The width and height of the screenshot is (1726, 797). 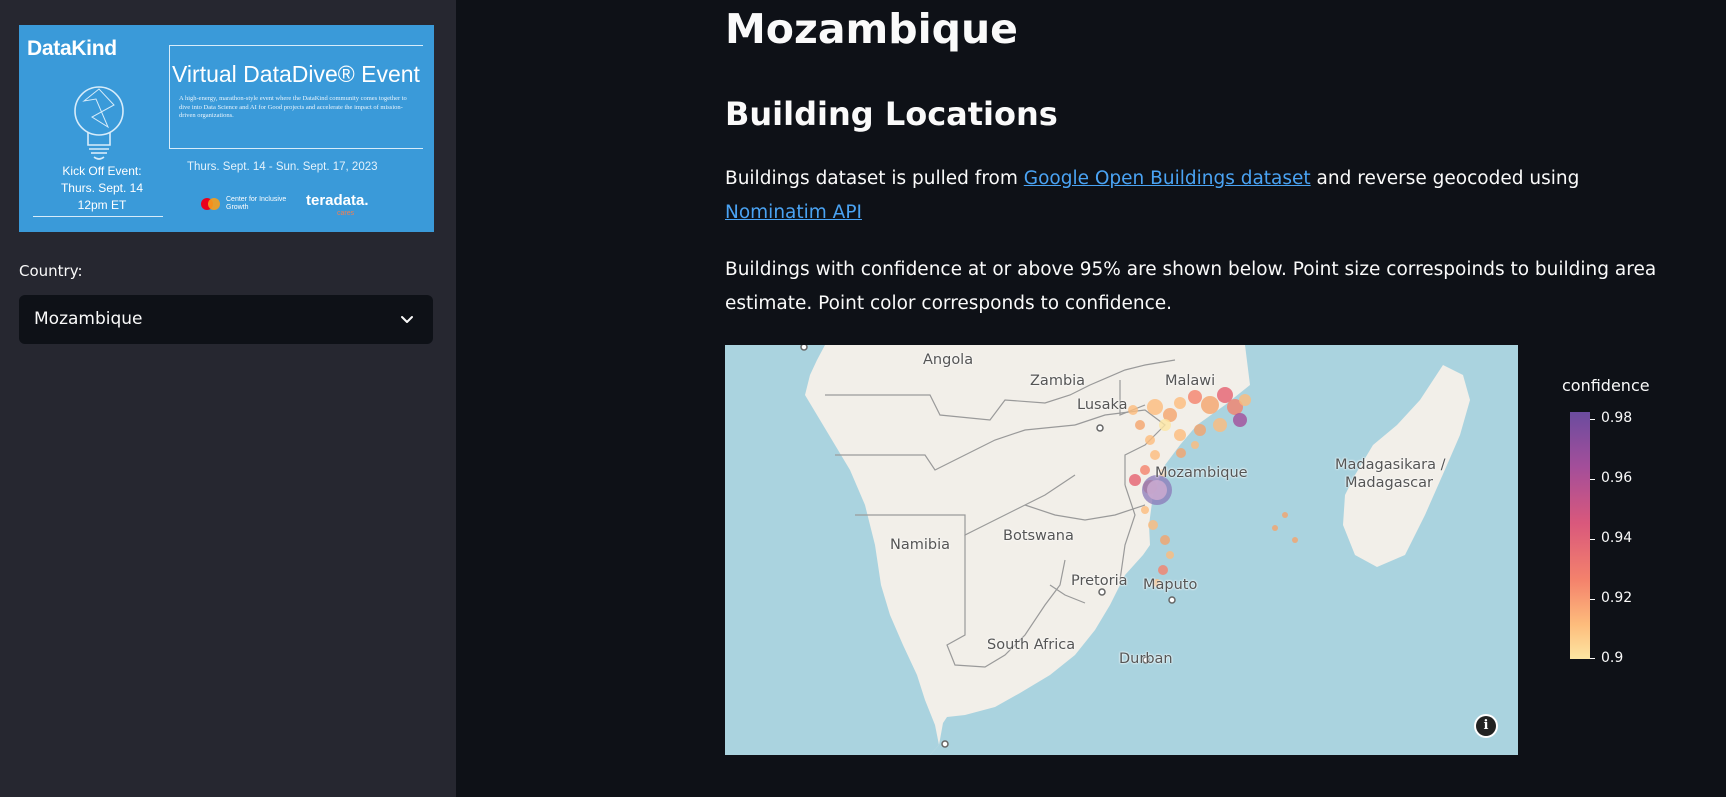 What do you see at coordinates (891, 114) in the screenshot?
I see `section-title: Building Locations` at bounding box center [891, 114].